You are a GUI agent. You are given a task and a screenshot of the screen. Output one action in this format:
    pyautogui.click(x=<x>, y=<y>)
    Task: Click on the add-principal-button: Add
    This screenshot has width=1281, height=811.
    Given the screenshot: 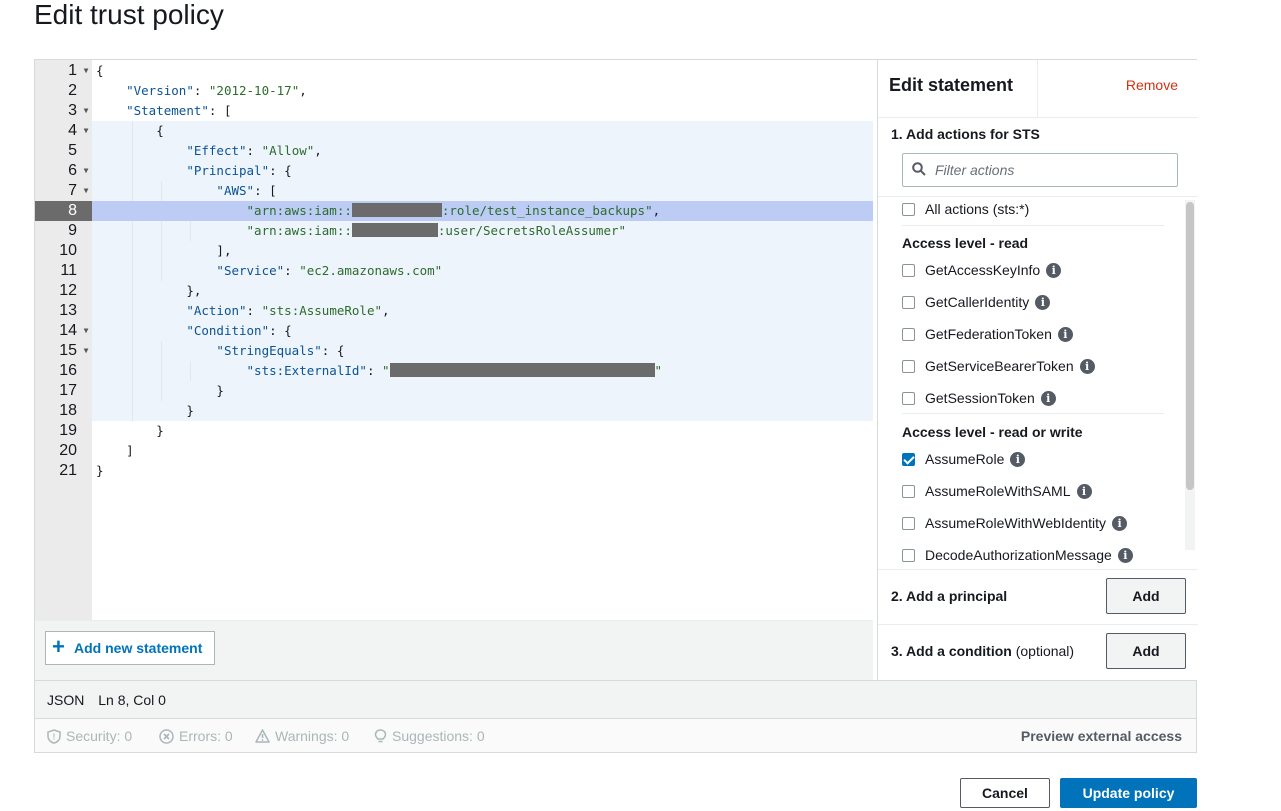 What is the action you would take?
    pyautogui.click(x=1146, y=596)
    